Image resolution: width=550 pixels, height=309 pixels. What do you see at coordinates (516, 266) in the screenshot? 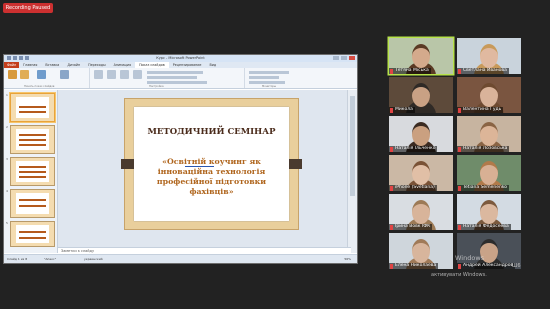
I see `truncated-label: Ш6` at bounding box center [516, 266].